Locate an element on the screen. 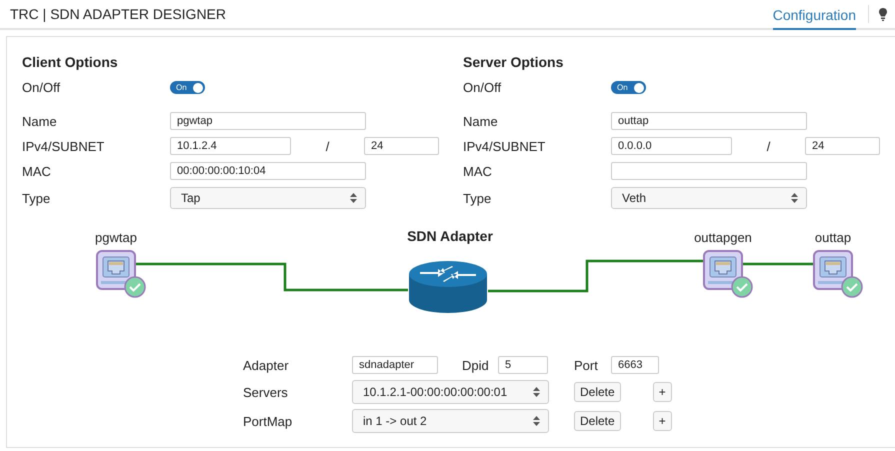 This screenshot has height=451, width=895. field-label: Adapter is located at coordinates (266, 365).